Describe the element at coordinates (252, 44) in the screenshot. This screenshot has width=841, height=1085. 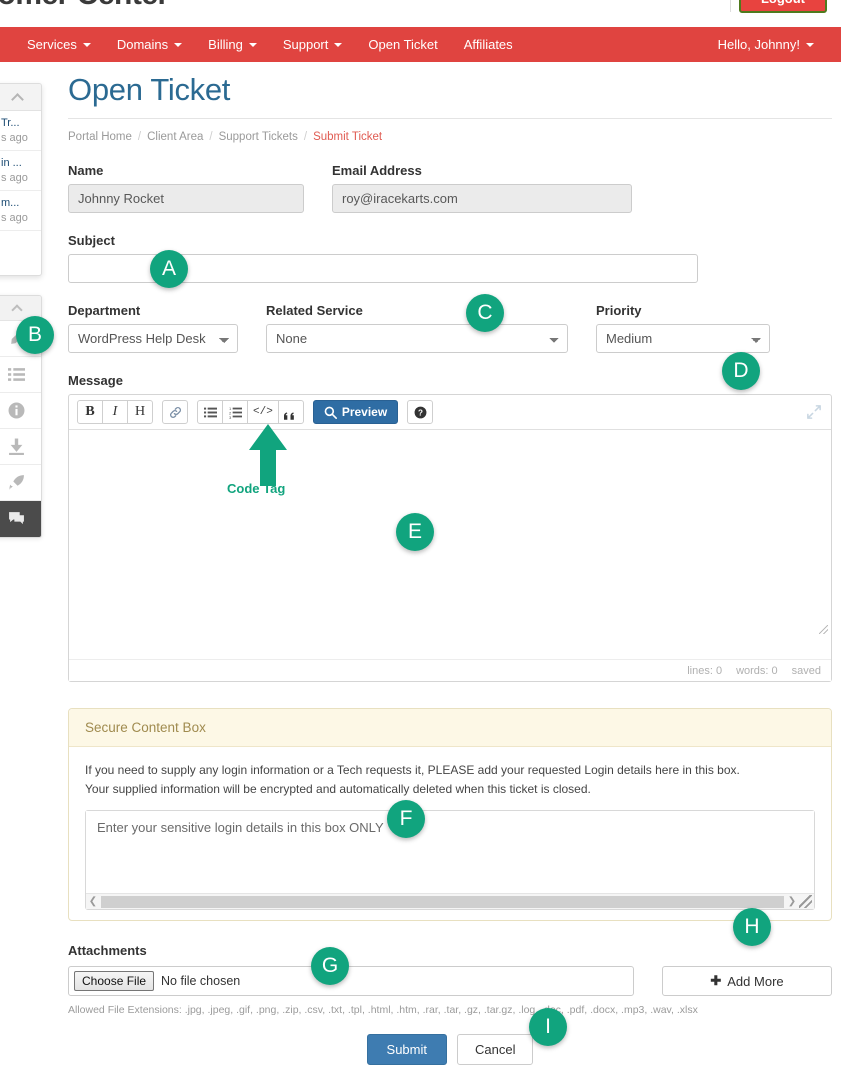
I see `chevron-down-icon` at that location.